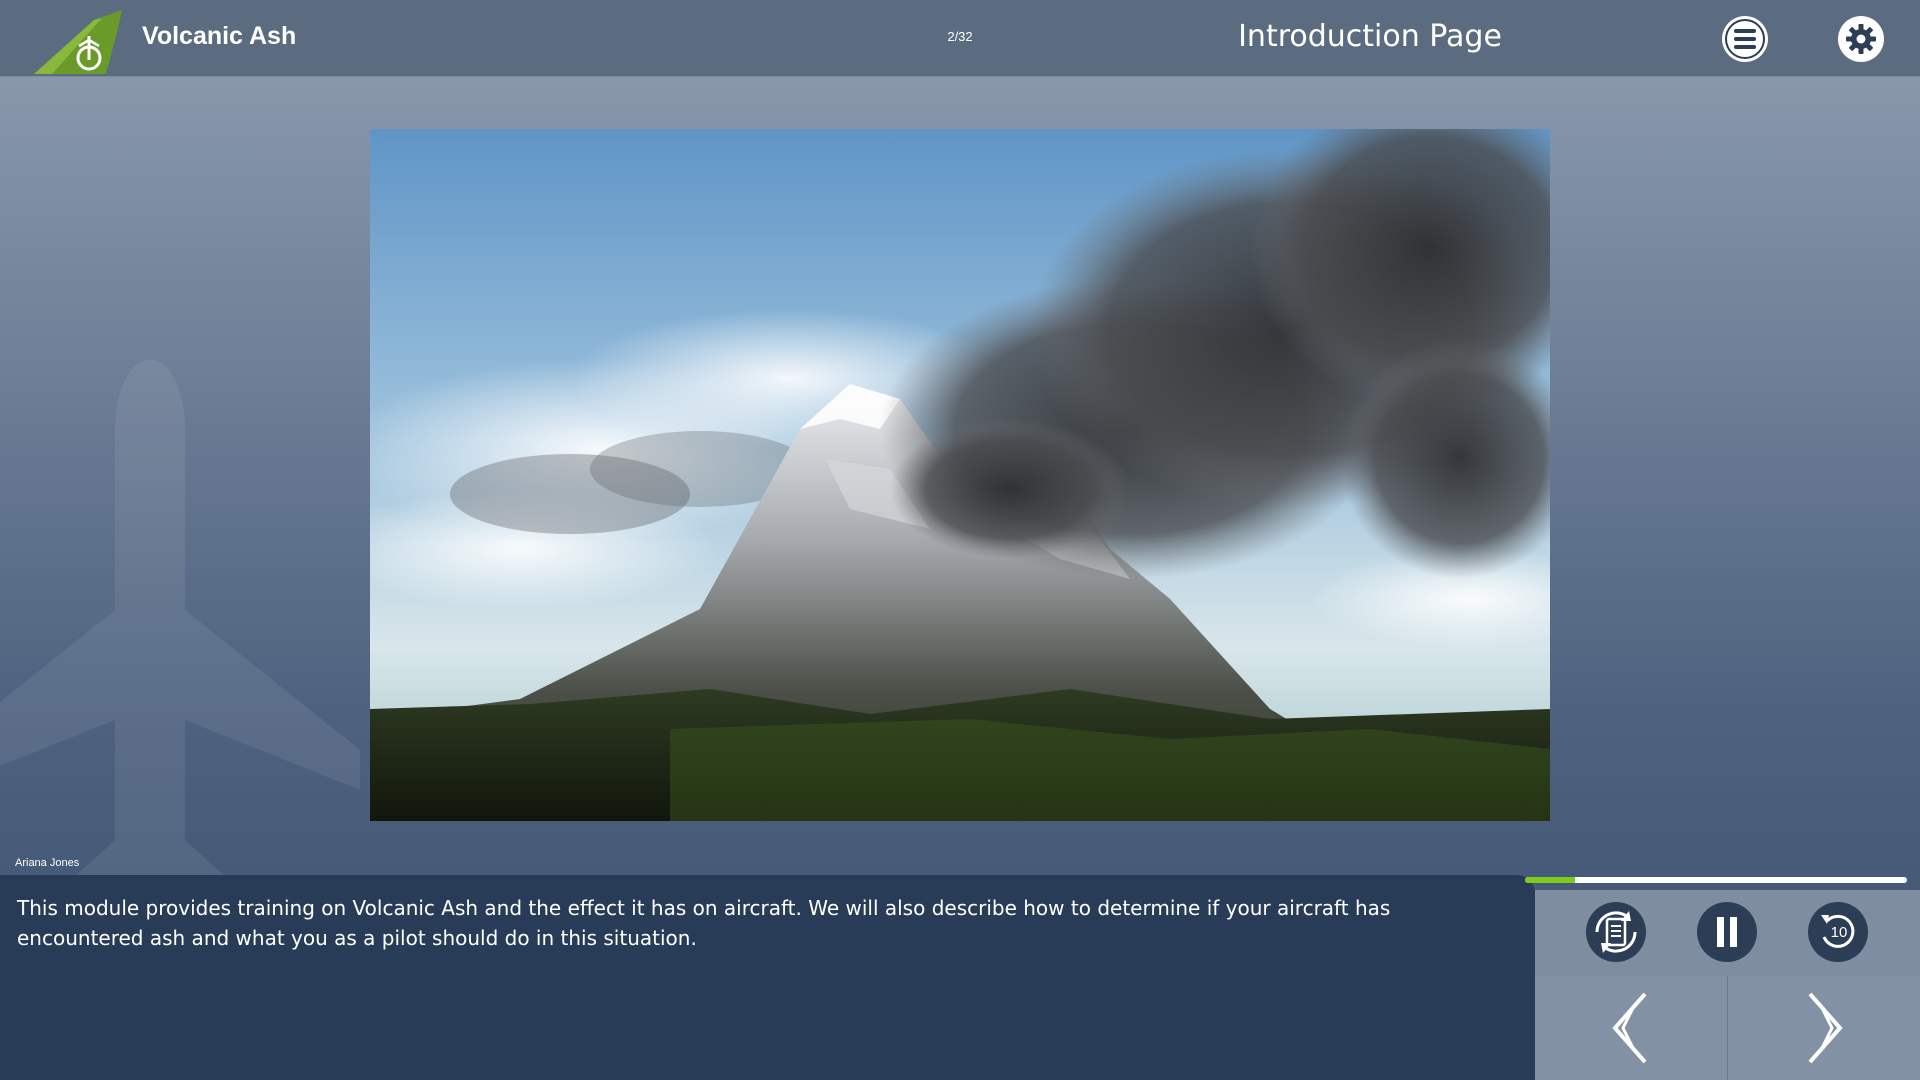 Image resolution: width=1920 pixels, height=1080 pixels. What do you see at coordinates (1550, 880) in the screenshot?
I see `audio-progress-fill` at bounding box center [1550, 880].